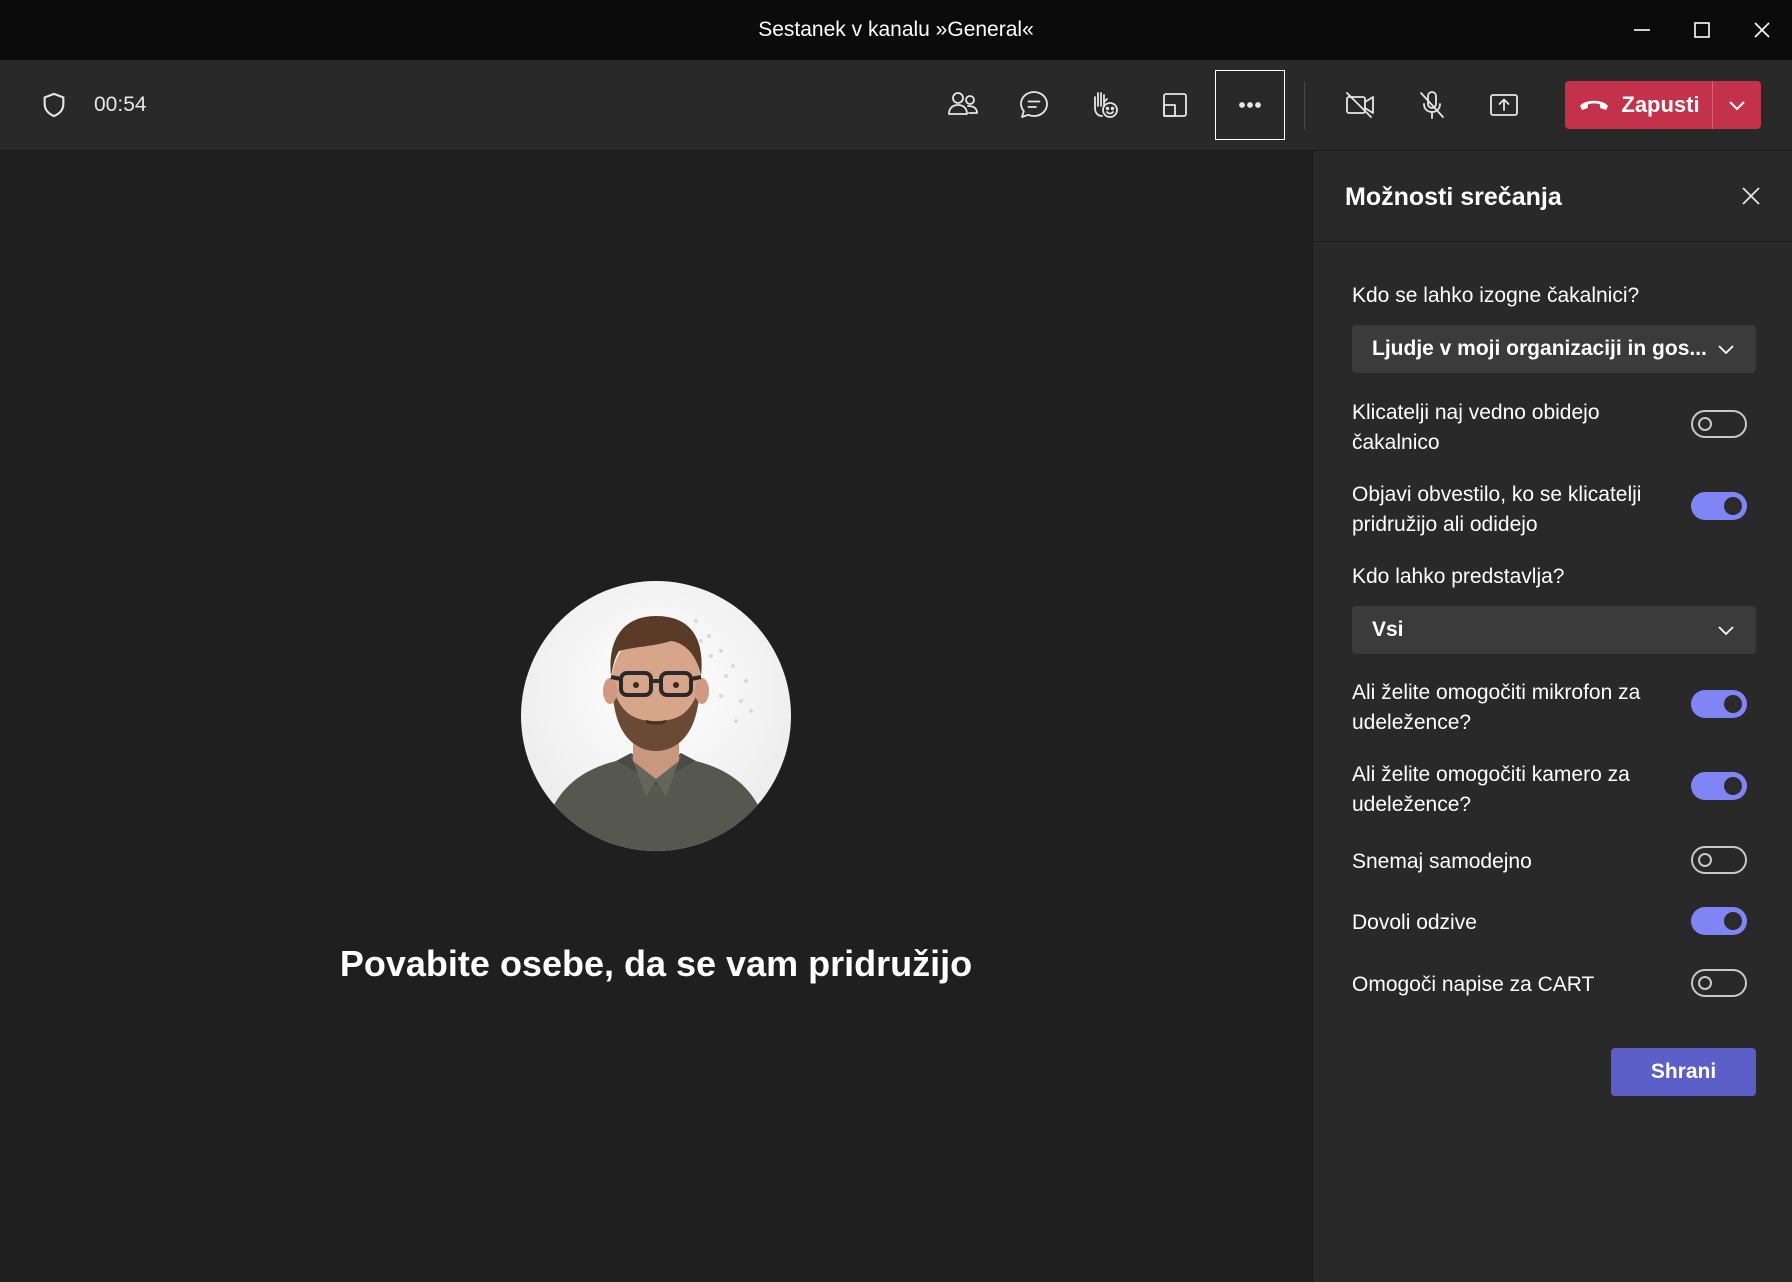 This screenshot has width=1792, height=1282. I want to click on microphone-off-icon, so click(1432, 105).